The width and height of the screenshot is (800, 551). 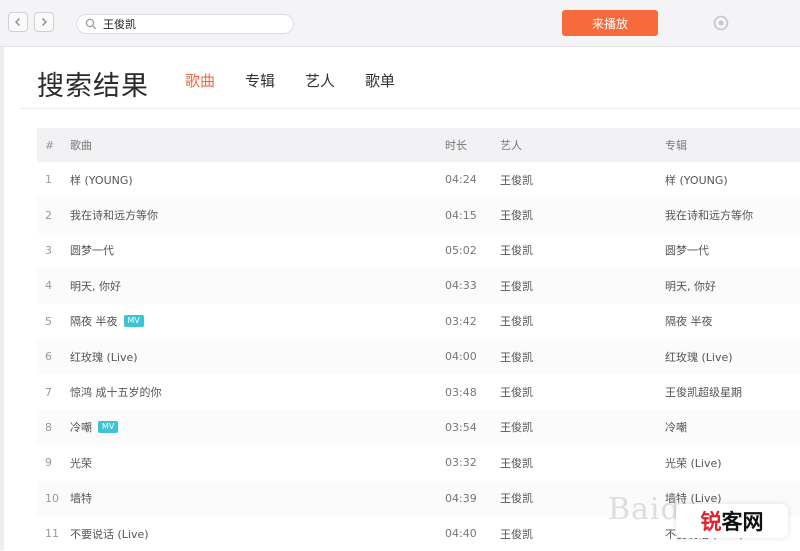 I want to click on table-row: 2 我在诗和远方等你 04:15 王俊凯 我在诗和远方等你, so click(x=418, y=215).